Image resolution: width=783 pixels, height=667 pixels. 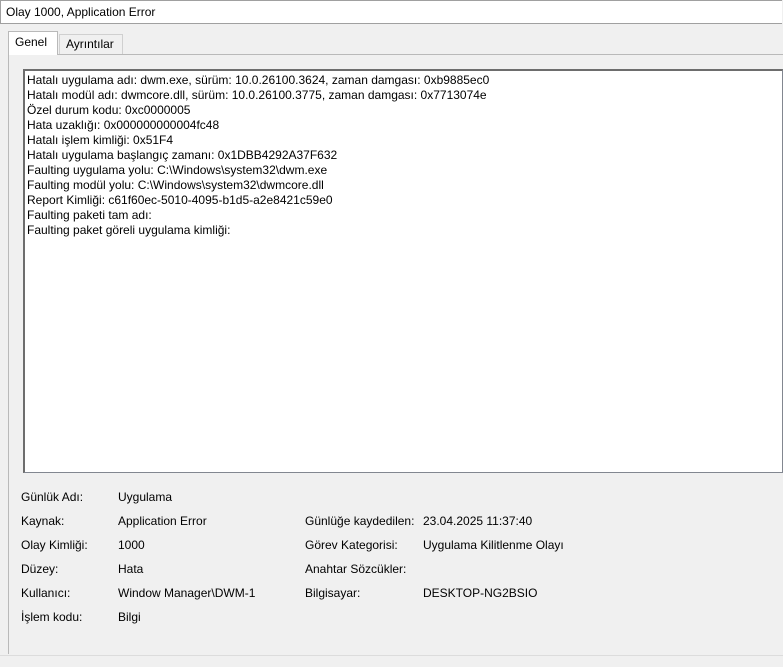 I want to click on user-label: Kullanıcı:, so click(x=46, y=593).